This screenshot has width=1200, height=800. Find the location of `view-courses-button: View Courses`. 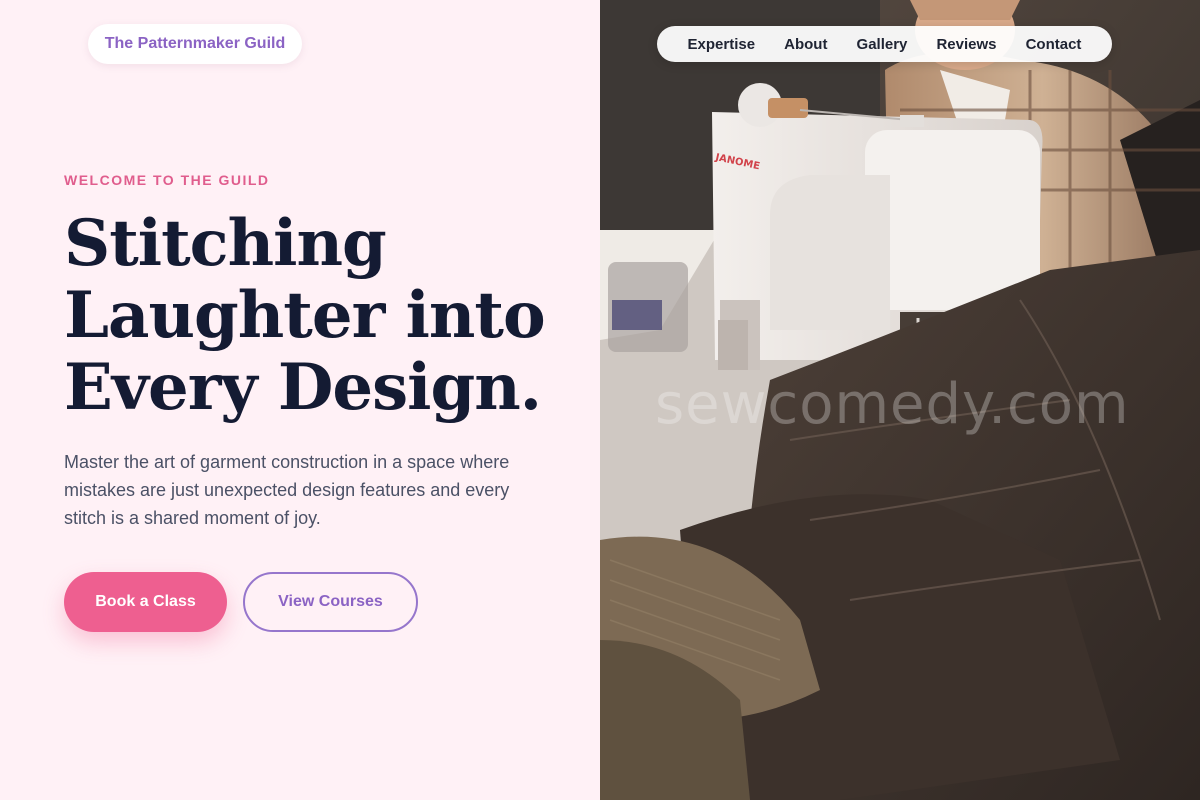

view-courses-button: View Courses is located at coordinates (330, 602).